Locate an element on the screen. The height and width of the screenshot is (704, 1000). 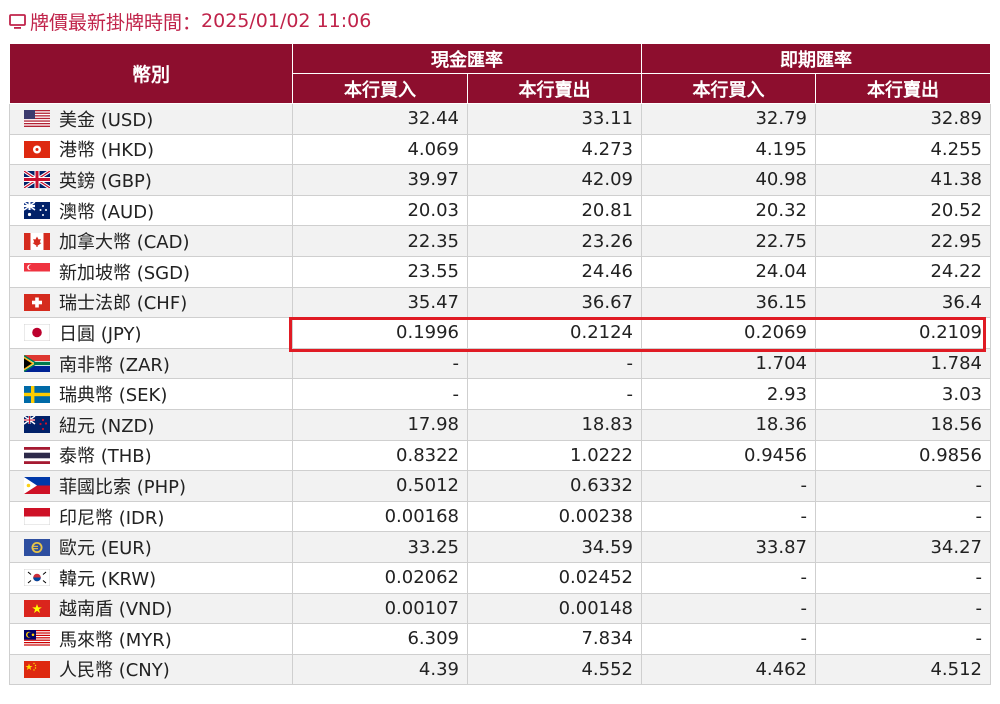
cash-buy-cell: 23.55 is located at coordinates (380, 271).